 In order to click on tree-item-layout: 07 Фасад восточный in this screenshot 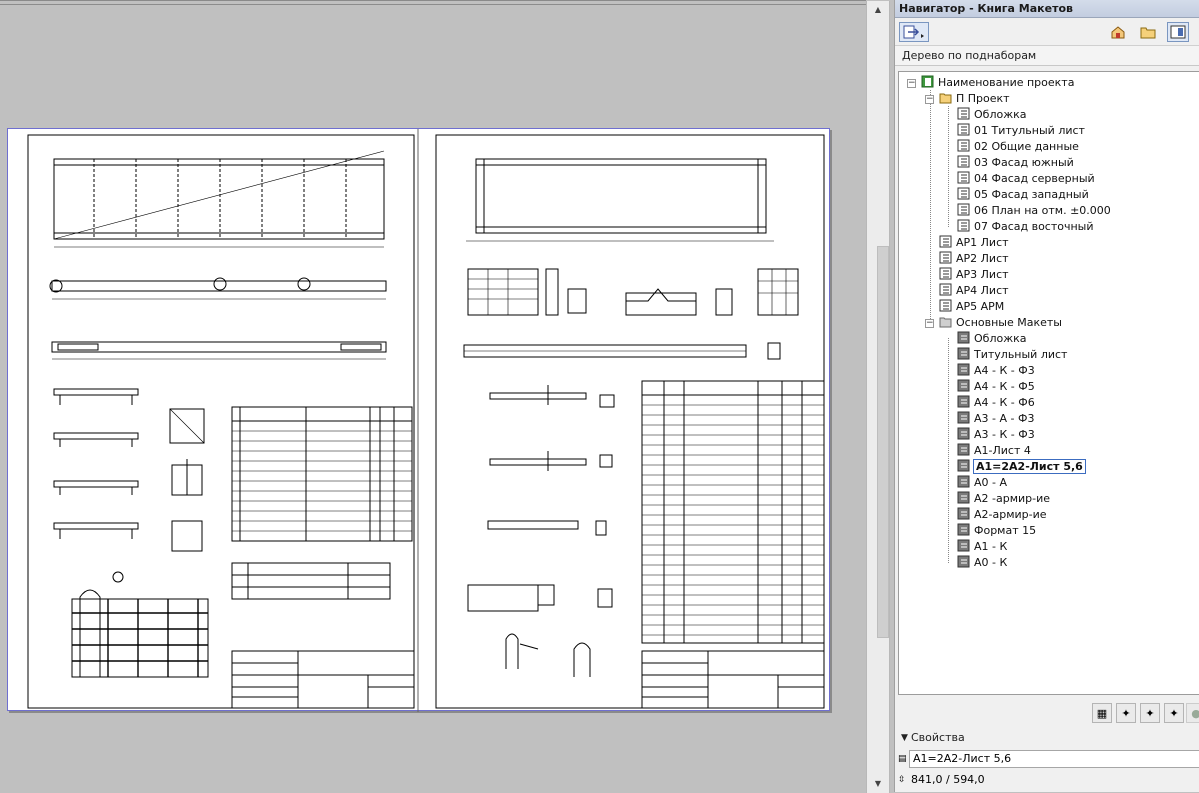, I will do `click(1026, 227)`.